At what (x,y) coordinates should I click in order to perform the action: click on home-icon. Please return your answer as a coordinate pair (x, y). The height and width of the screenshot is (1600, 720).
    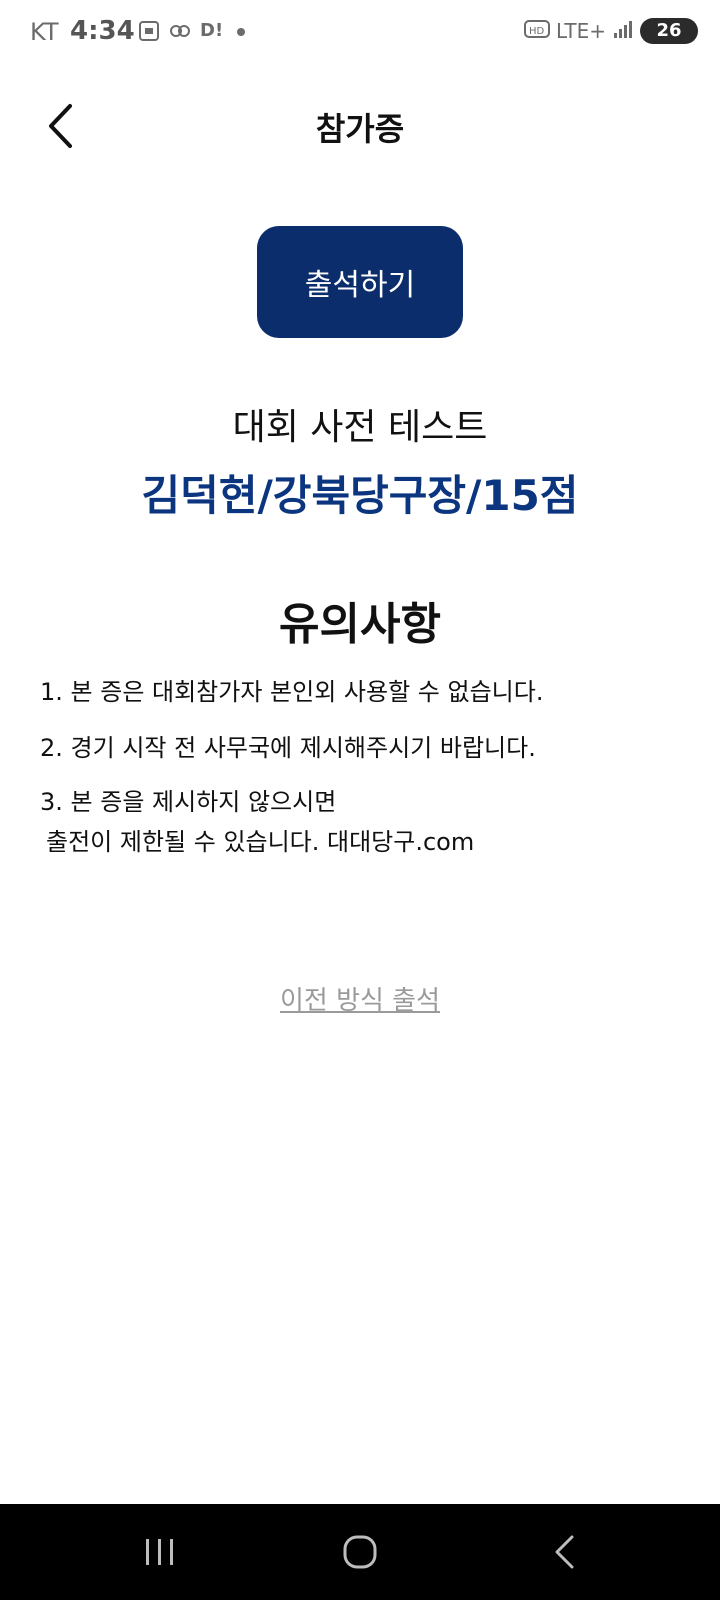
    Looking at the image, I should click on (360, 1552).